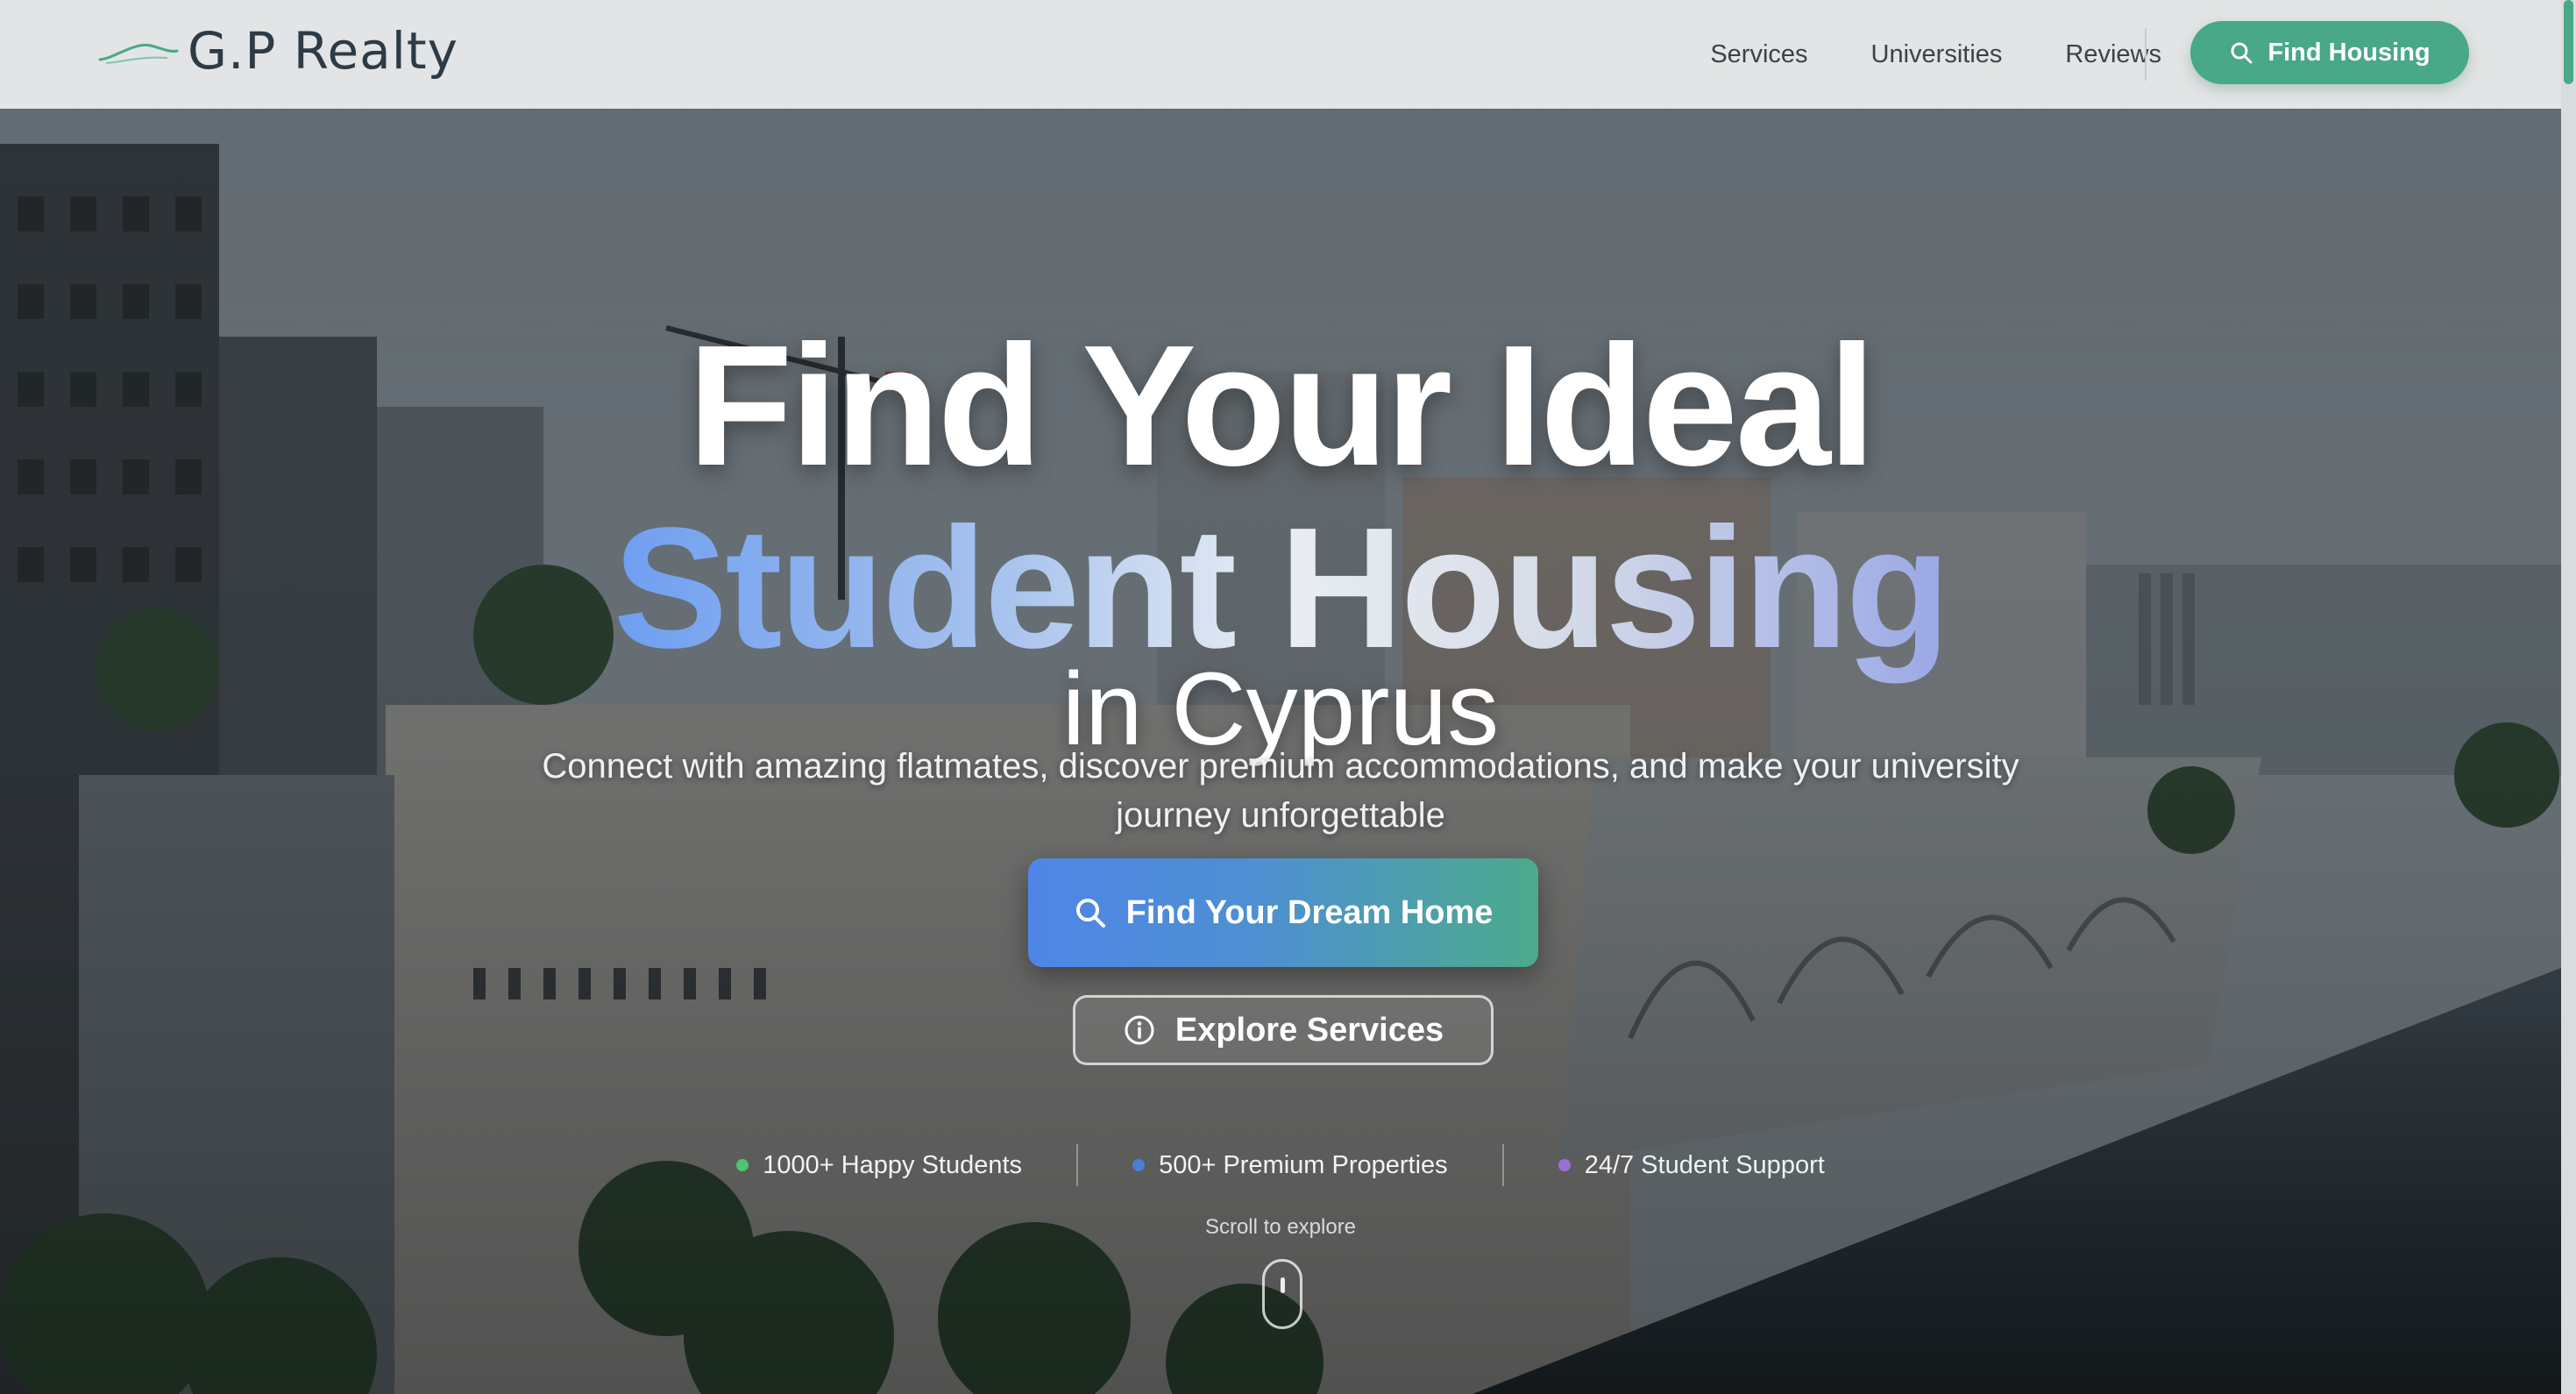  What do you see at coordinates (1282, 405) in the screenshot?
I see `hero-headline-line1: Find Your Ideal` at bounding box center [1282, 405].